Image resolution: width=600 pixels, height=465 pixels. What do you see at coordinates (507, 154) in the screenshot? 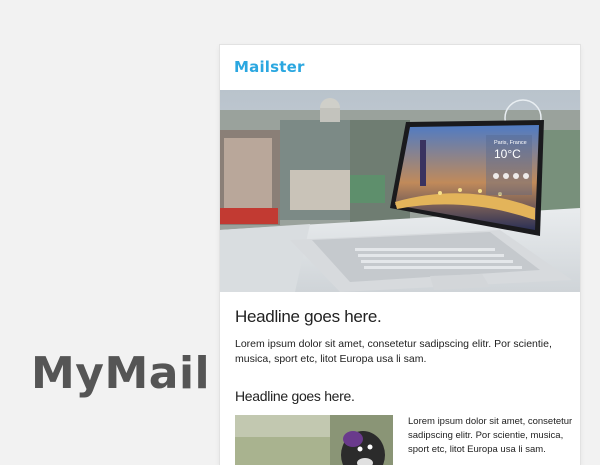
I see `screen-temp-label: 10°C` at bounding box center [507, 154].